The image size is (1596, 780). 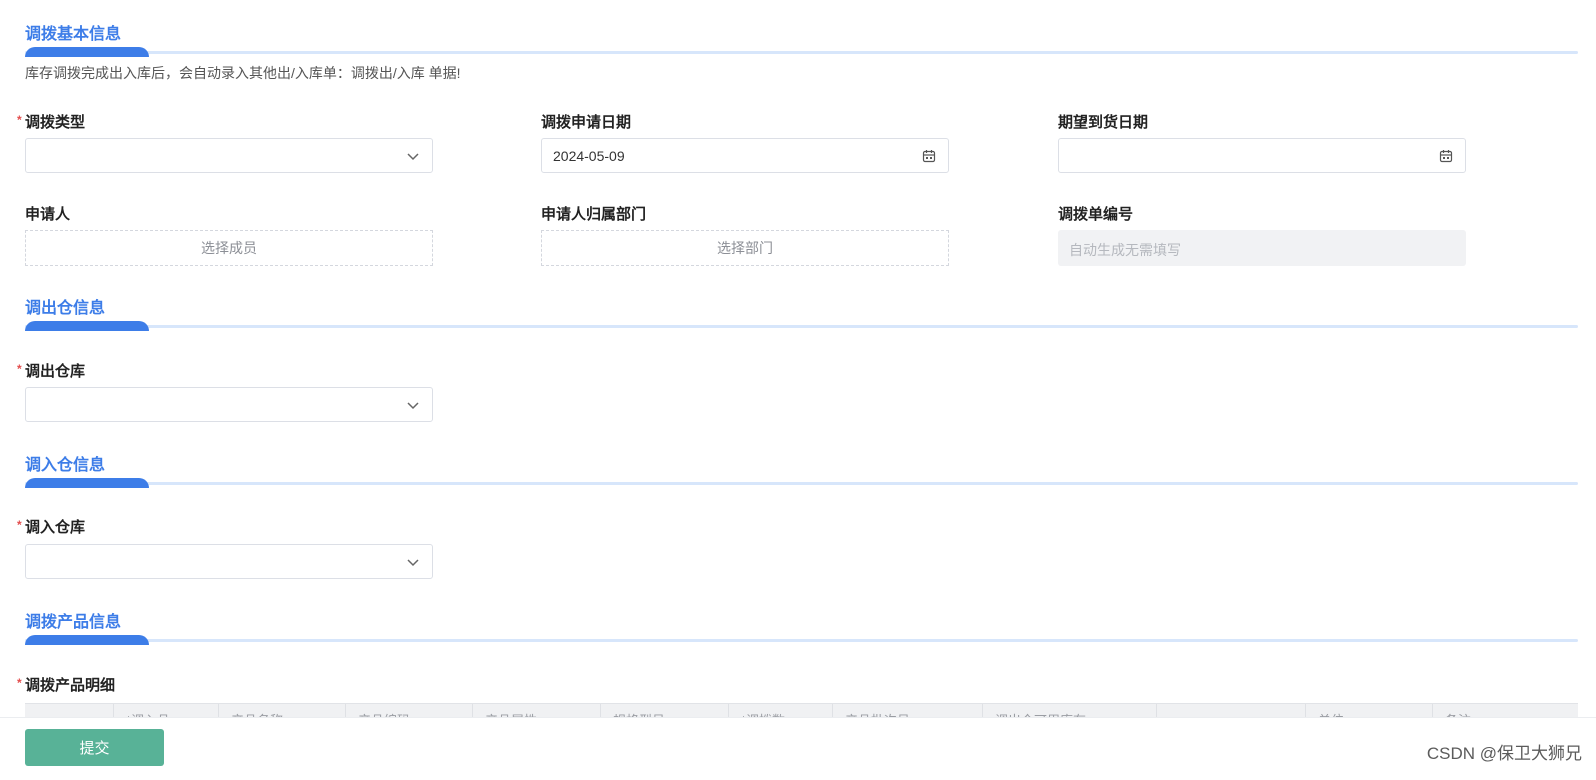 What do you see at coordinates (1504, 753) in the screenshot?
I see `watermark-text: CSDN @保卫大狮兄` at bounding box center [1504, 753].